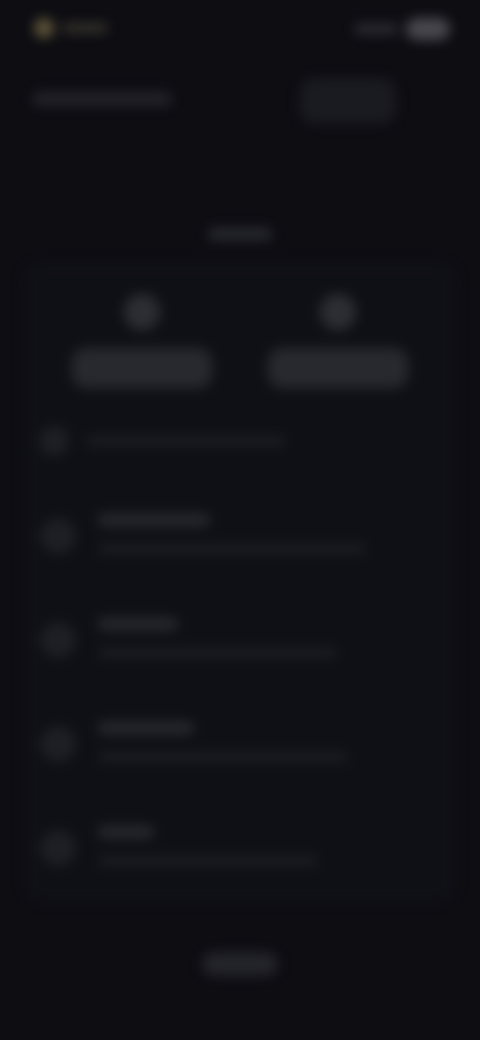 The height and width of the screenshot is (1040, 480). I want to click on status-left, so click(75, 28).